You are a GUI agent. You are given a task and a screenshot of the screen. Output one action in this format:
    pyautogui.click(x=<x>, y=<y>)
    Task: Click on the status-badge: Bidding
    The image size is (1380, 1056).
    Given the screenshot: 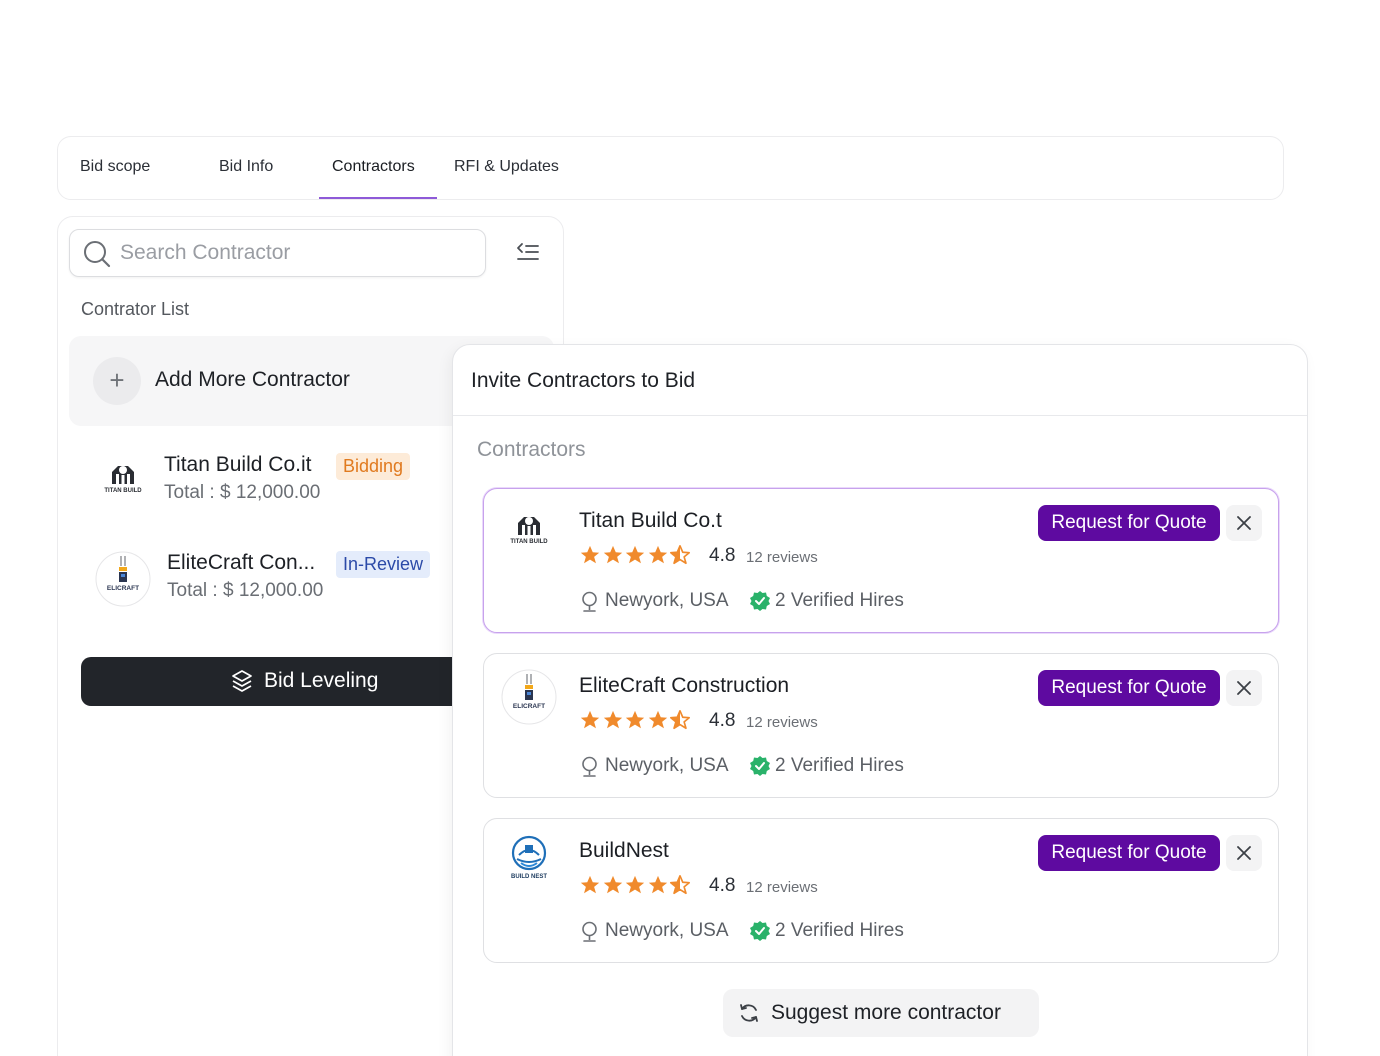 What is the action you would take?
    pyautogui.click(x=373, y=466)
    